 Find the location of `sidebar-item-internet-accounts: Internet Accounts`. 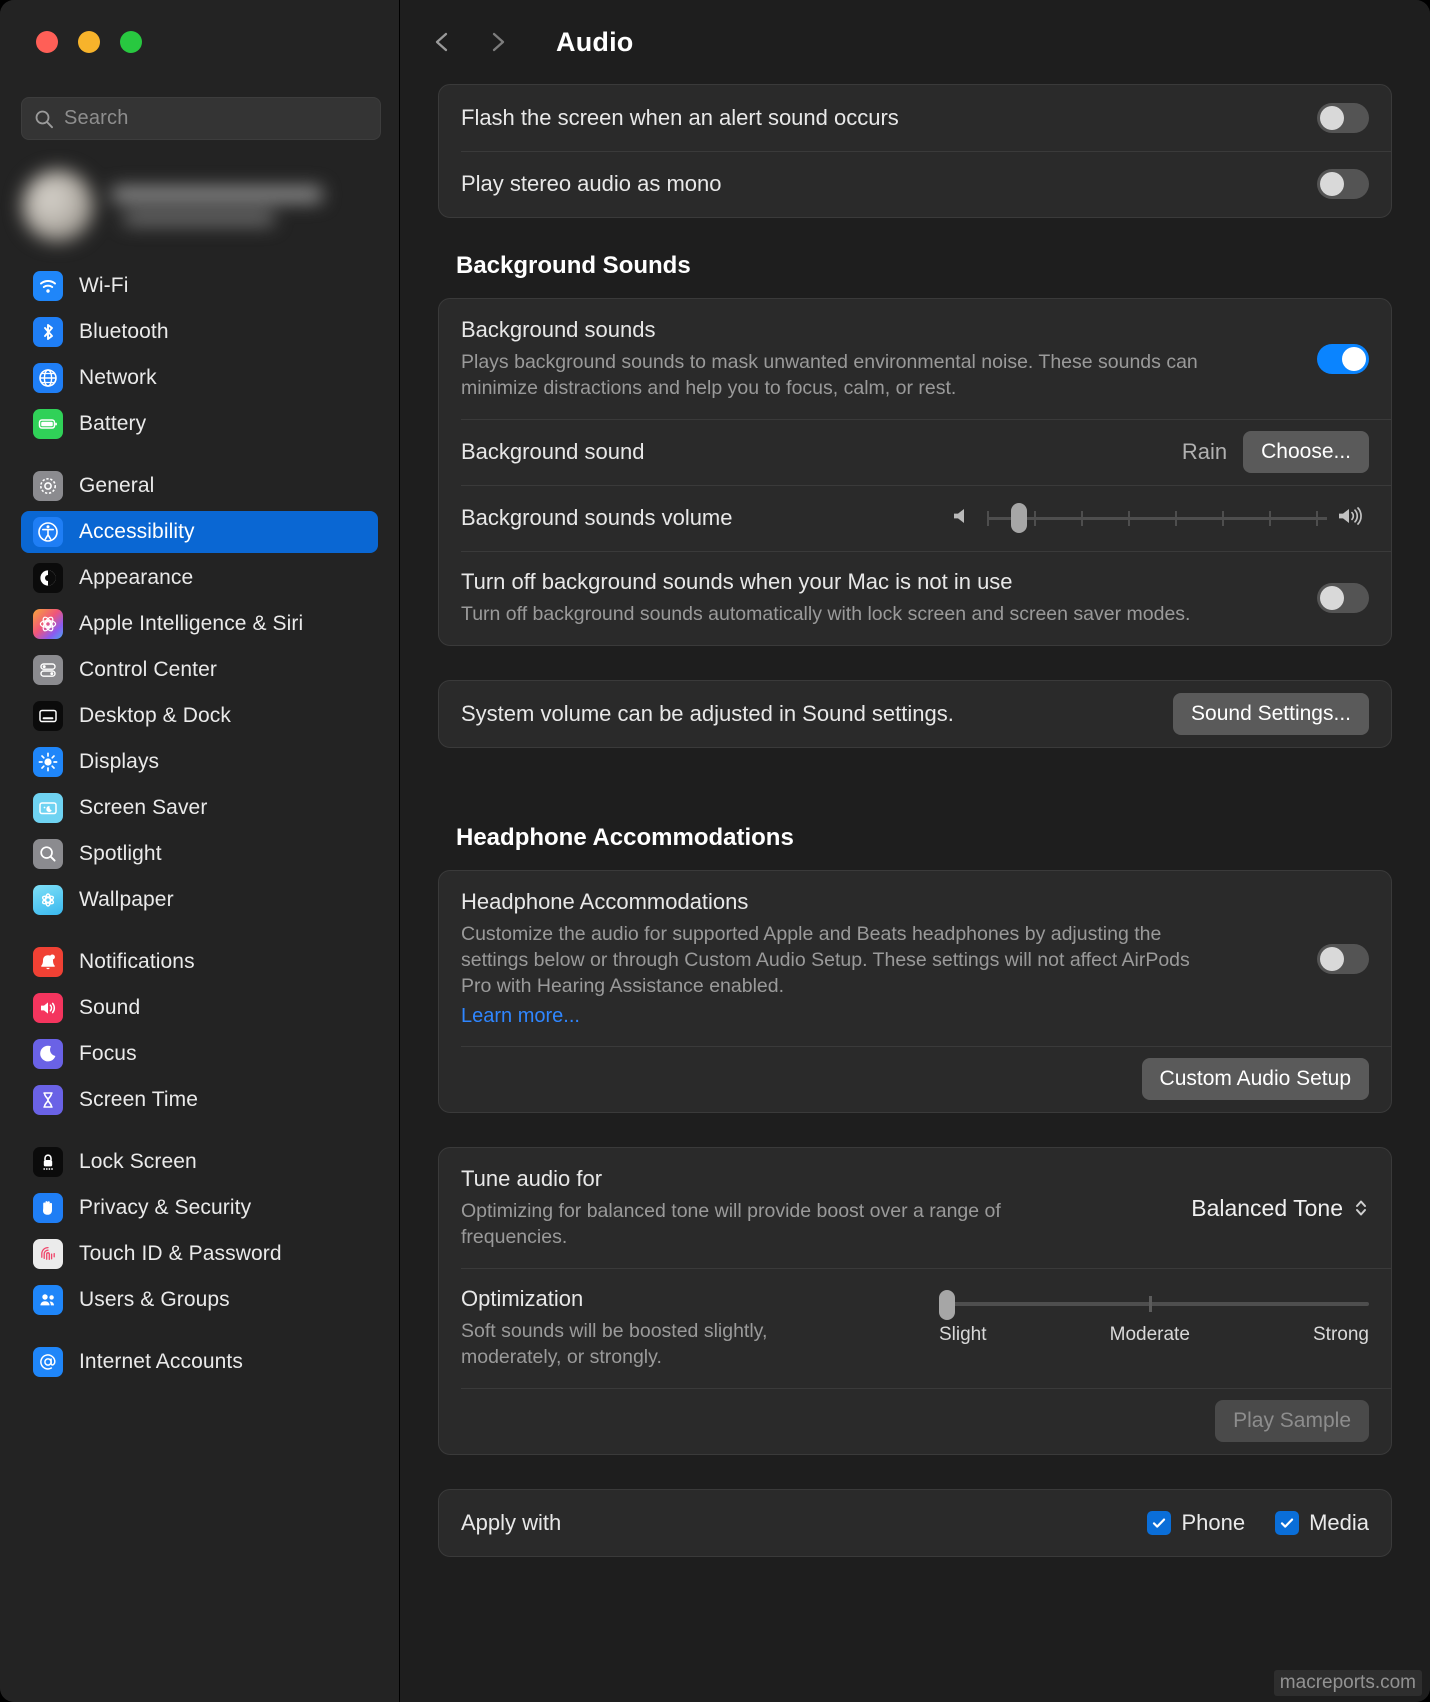

sidebar-item-internet-accounts: Internet Accounts is located at coordinates (199, 1362).